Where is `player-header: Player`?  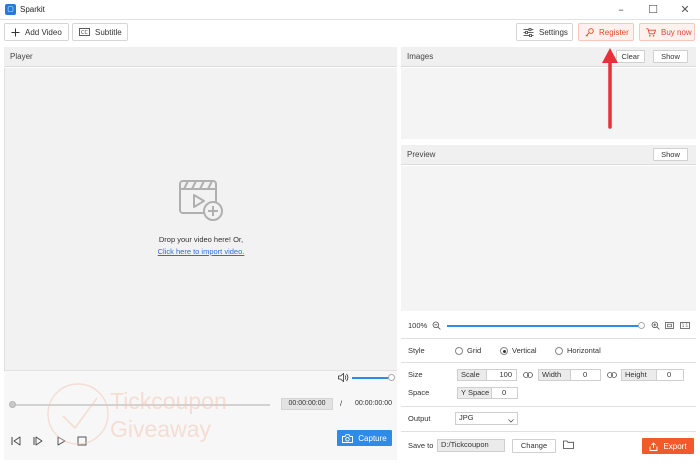 player-header: Player is located at coordinates (200, 57).